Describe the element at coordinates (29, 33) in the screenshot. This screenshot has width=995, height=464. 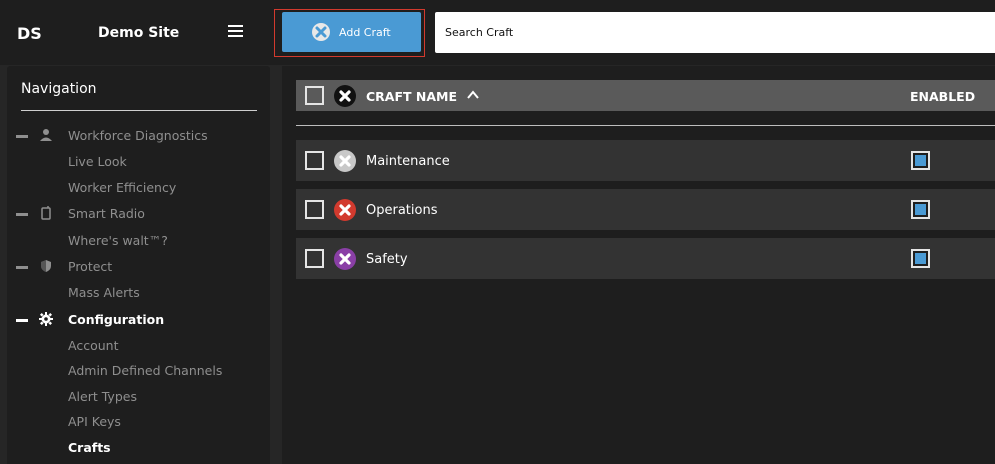
I see `site-abbreviation: DS` at that location.